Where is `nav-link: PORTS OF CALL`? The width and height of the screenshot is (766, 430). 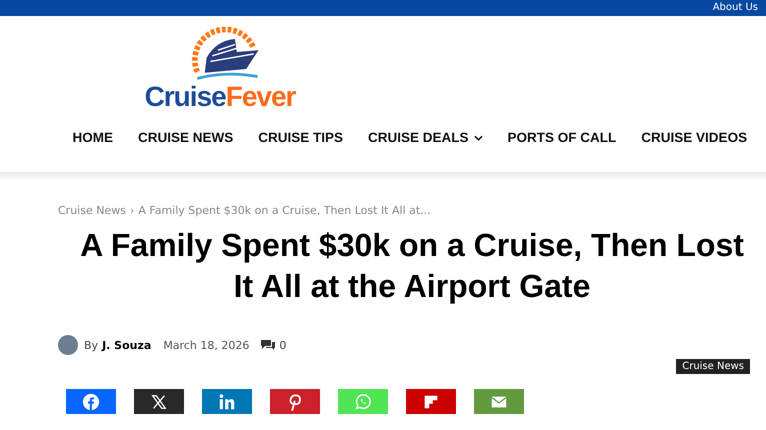
nav-link: PORTS OF CALL is located at coordinates (562, 137).